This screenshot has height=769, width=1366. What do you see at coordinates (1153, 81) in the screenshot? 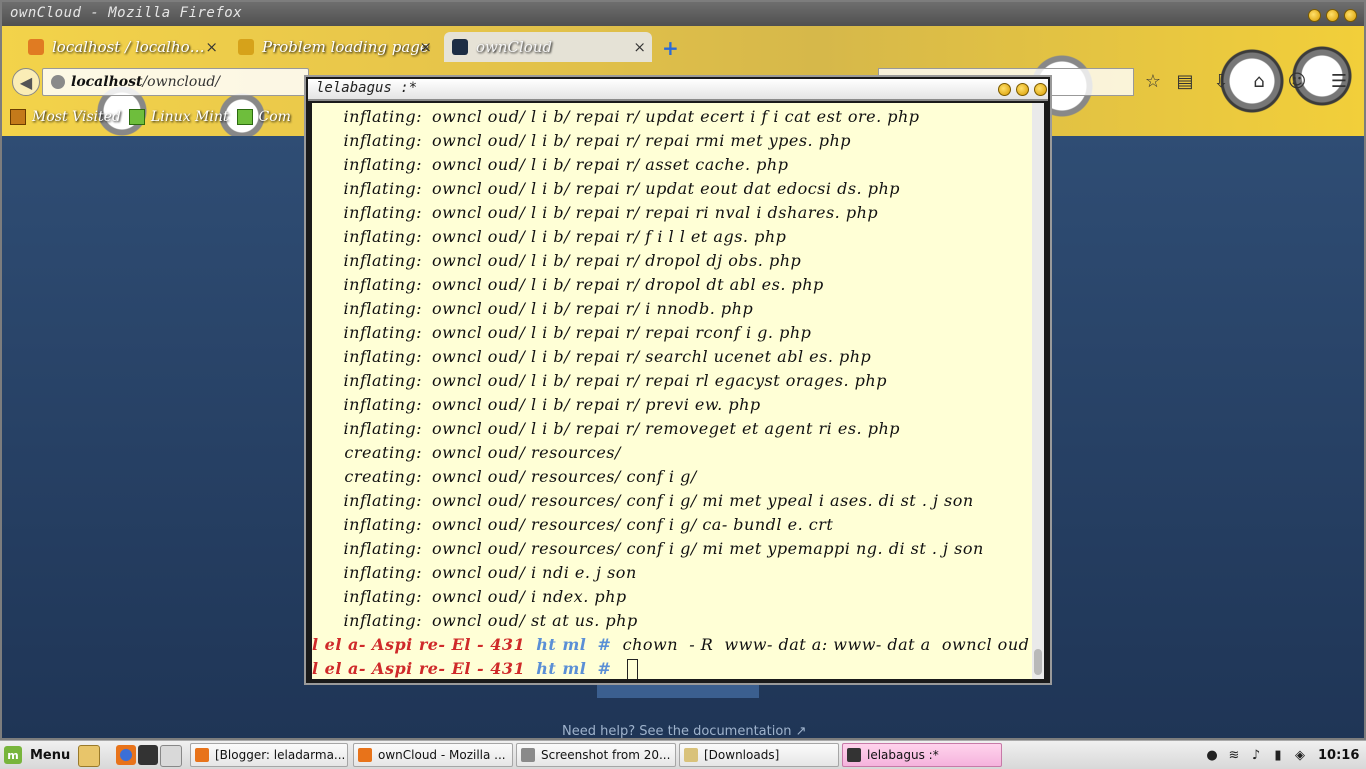
I see `bookmark-star-icon: ☆` at bounding box center [1153, 81].